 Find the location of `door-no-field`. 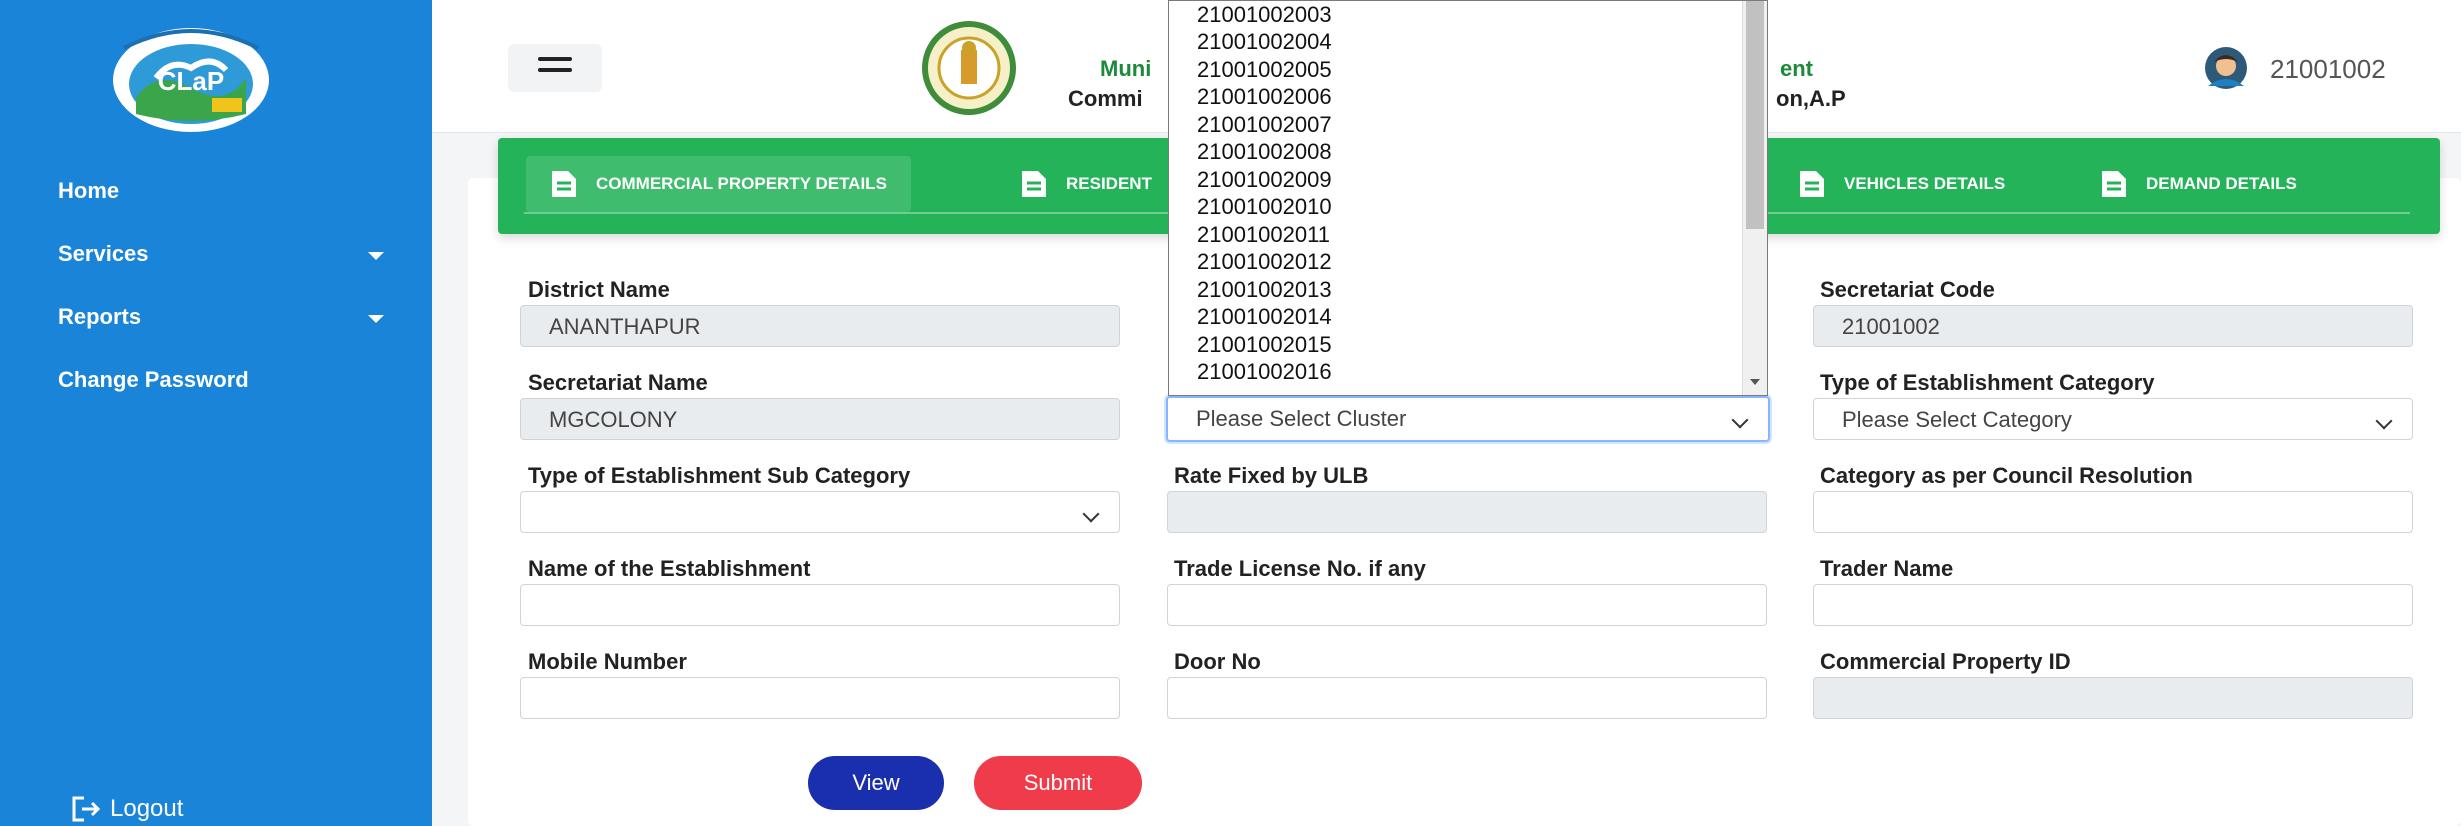

door-no-field is located at coordinates (1467, 698).